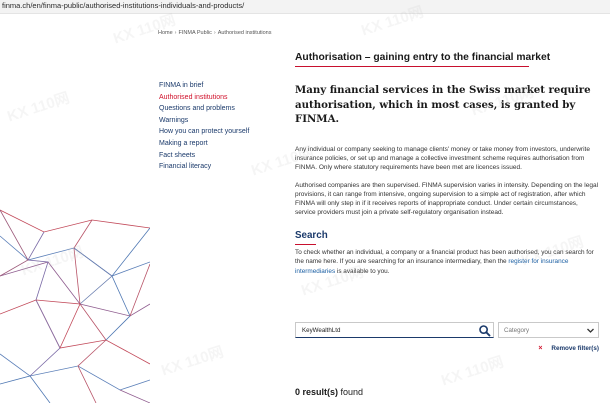 The height and width of the screenshot is (403, 610). What do you see at coordinates (484, 330) in the screenshot?
I see `search-icon` at bounding box center [484, 330].